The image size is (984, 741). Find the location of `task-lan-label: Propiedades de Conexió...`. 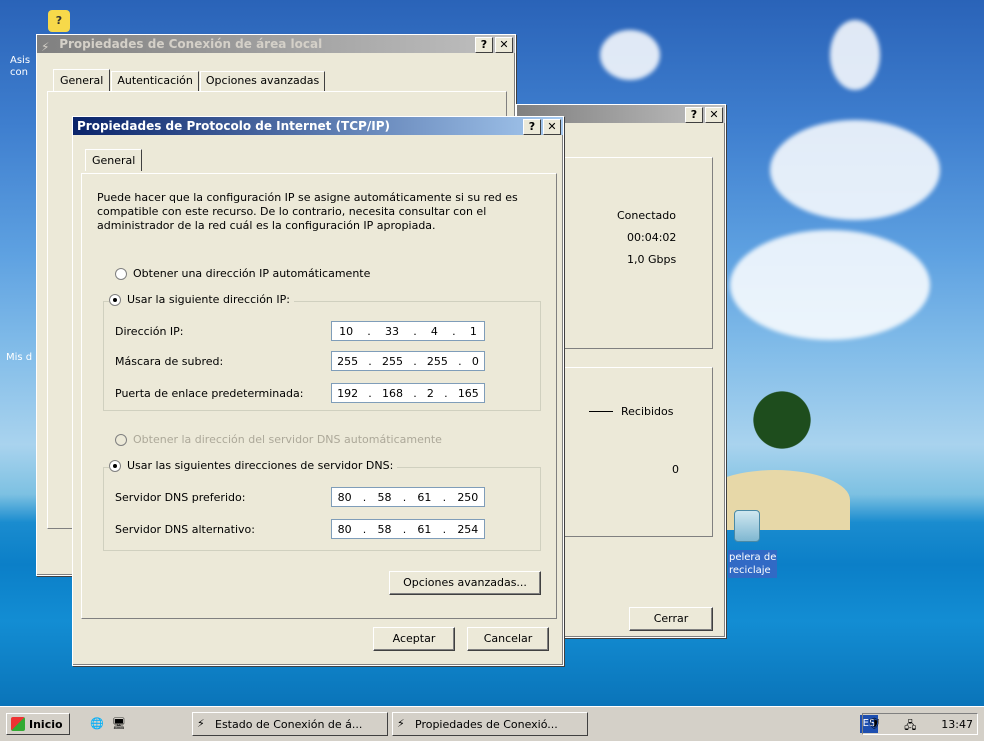

task-lan-label: Propiedades de Conexió... is located at coordinates (486, 724).